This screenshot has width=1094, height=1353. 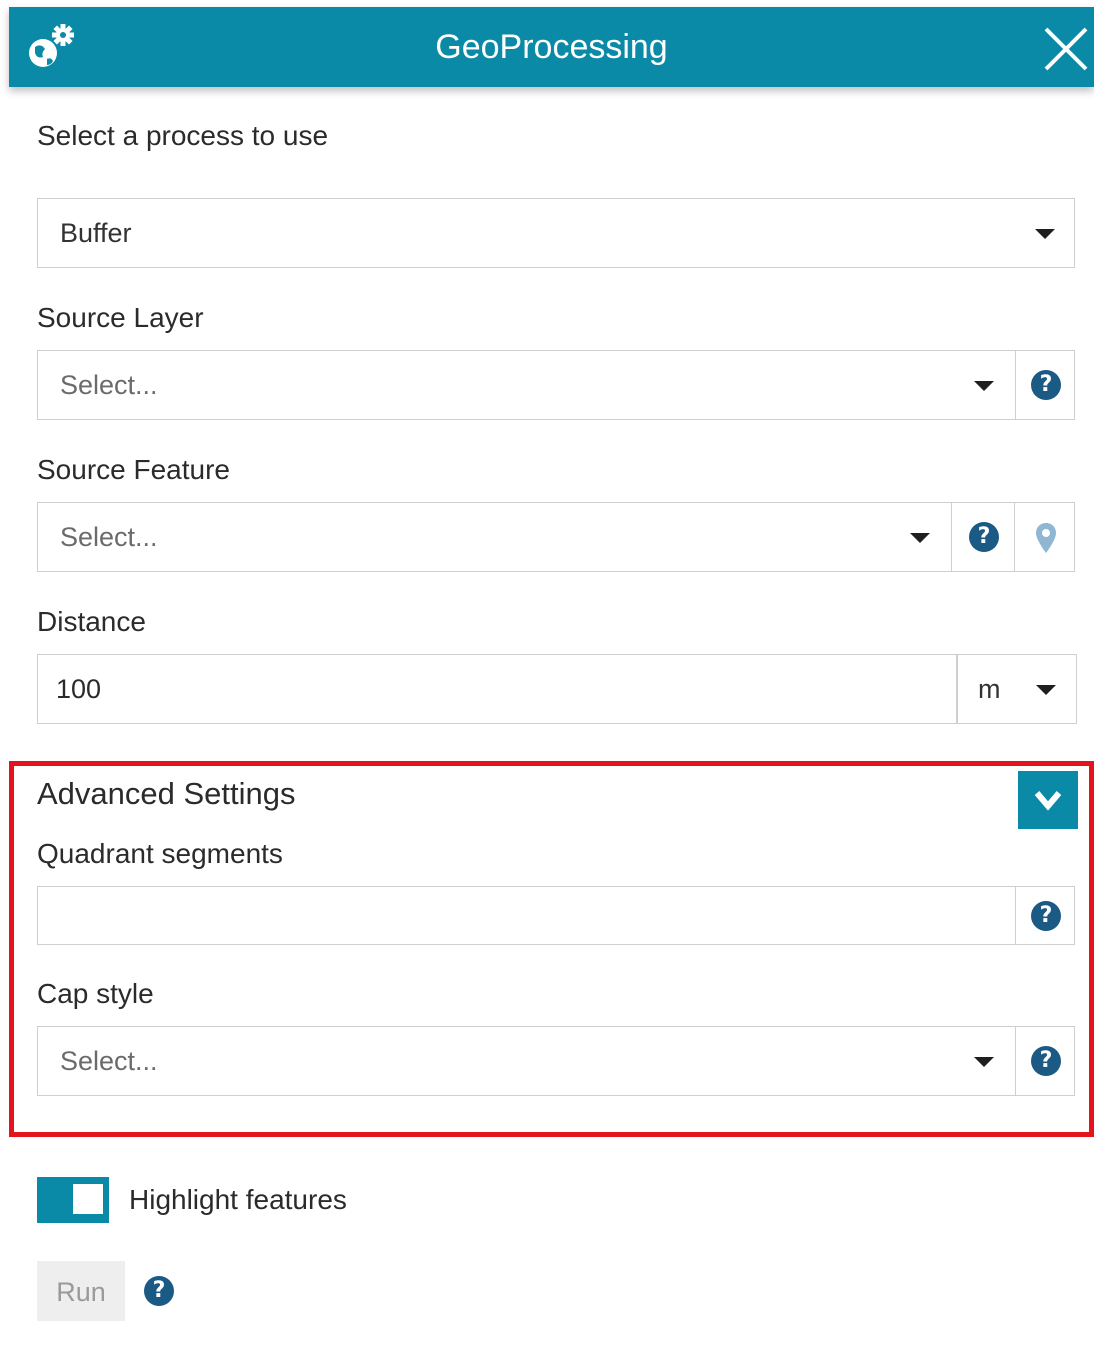 What do you see at coordinates (556, 537) in the screenshot?
I see `source-feature-select: Select... ?` at bounding box center [556, 537].